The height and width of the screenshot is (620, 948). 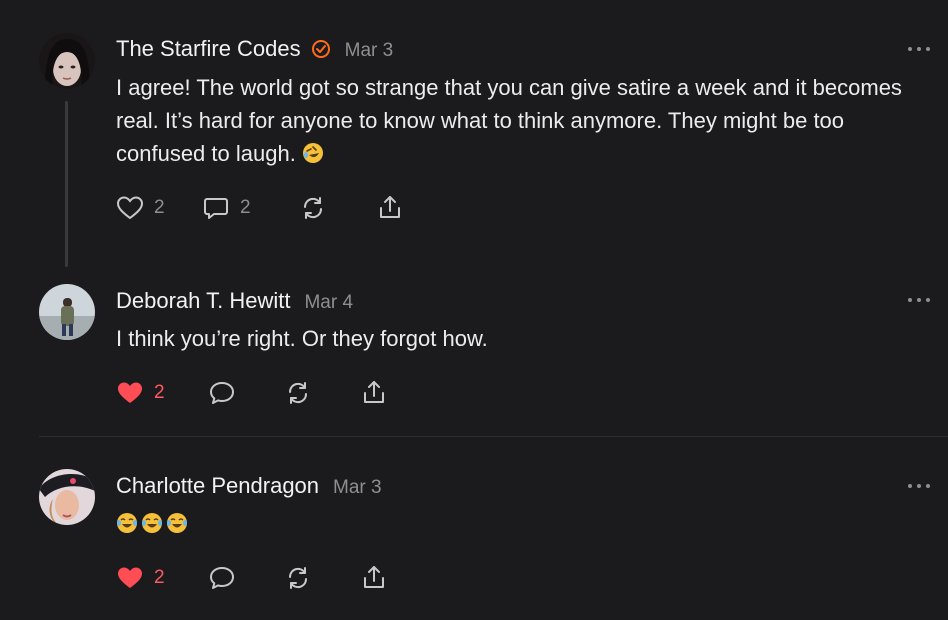 What do you see at coordinates (313, 151) in the screenshot?
I see `rolling-laughing-emoji-icon` at bounding box center [313, 151].